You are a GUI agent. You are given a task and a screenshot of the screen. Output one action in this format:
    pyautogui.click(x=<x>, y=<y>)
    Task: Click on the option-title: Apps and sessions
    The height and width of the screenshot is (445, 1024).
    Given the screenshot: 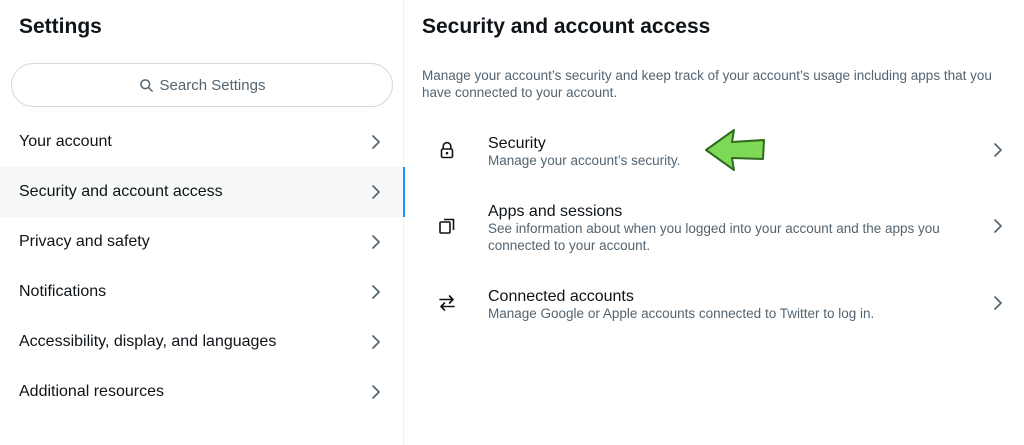 What is the action you would take?
    pyautogui.click(x=555, y=211)
    